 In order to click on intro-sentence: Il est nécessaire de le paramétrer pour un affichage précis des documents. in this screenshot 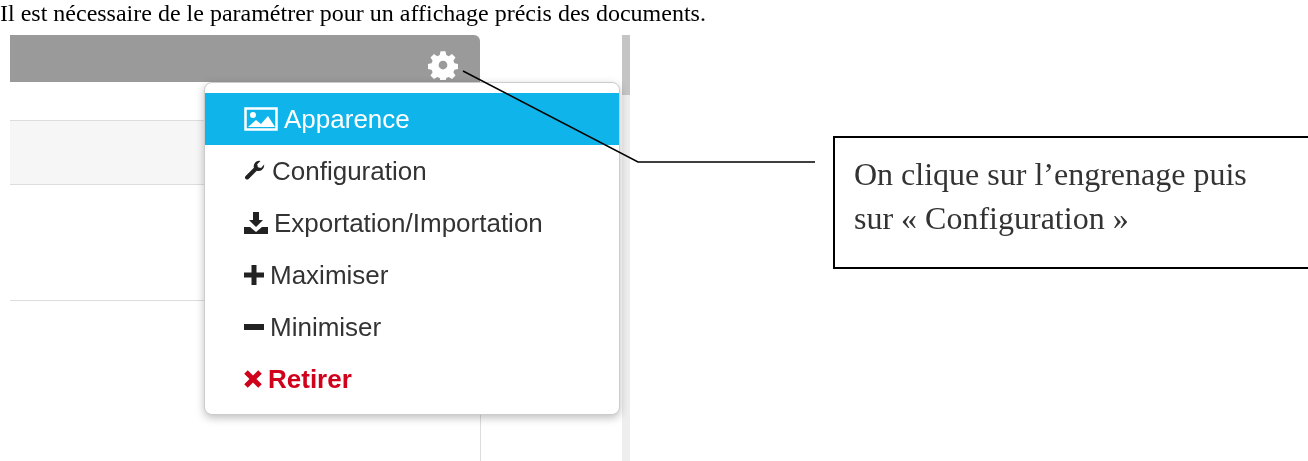, I will do `click(353, 13)`.